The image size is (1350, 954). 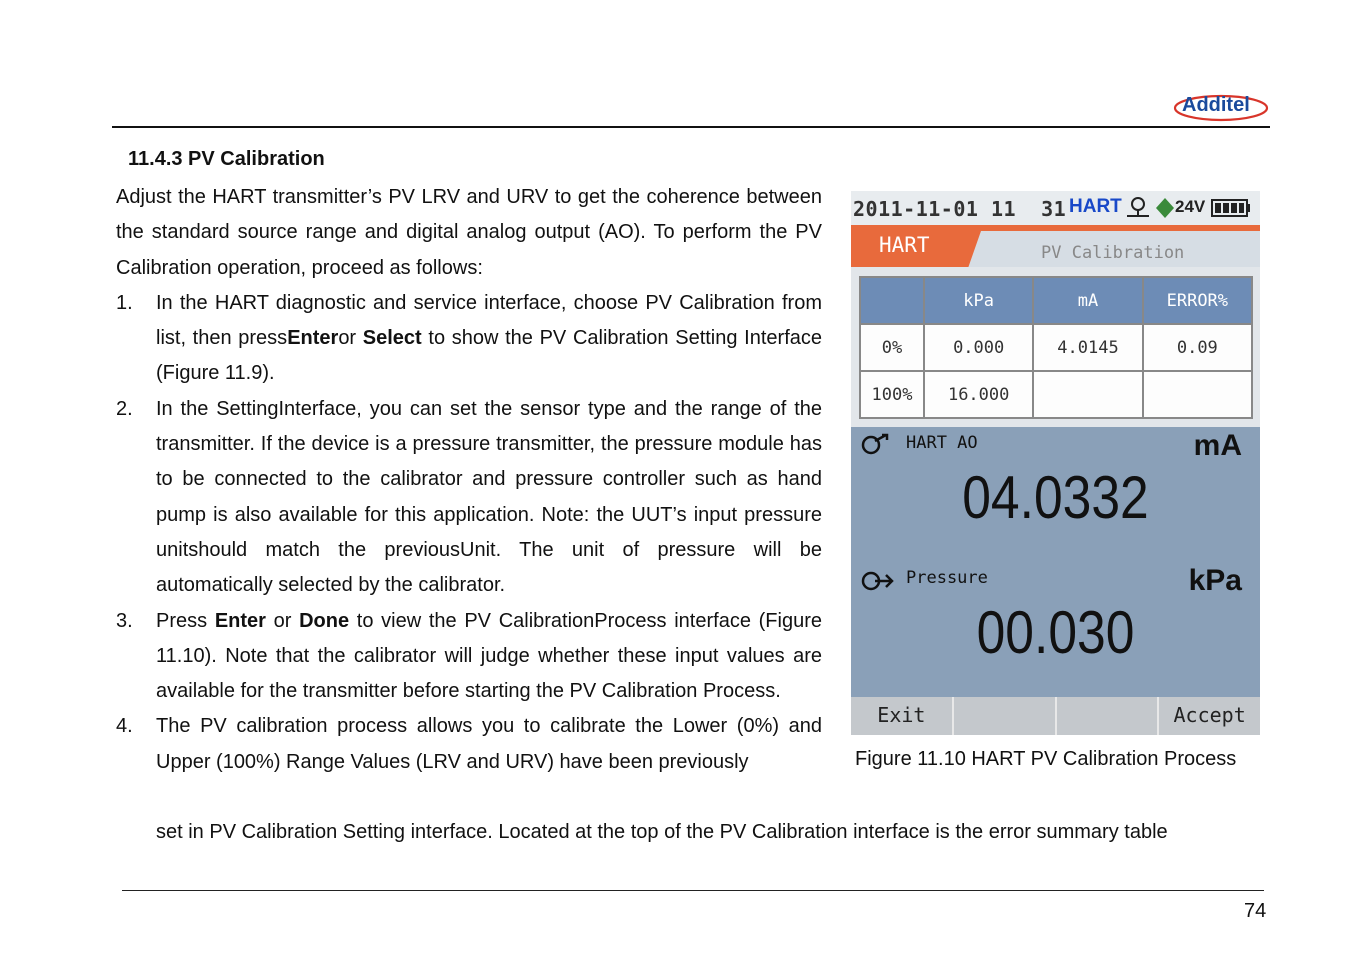 What do you see at coordinates (960, 209) in the screenshot?
I see `status-datetime: 2011-11-01 11 31` at bounding box center [960, 209].